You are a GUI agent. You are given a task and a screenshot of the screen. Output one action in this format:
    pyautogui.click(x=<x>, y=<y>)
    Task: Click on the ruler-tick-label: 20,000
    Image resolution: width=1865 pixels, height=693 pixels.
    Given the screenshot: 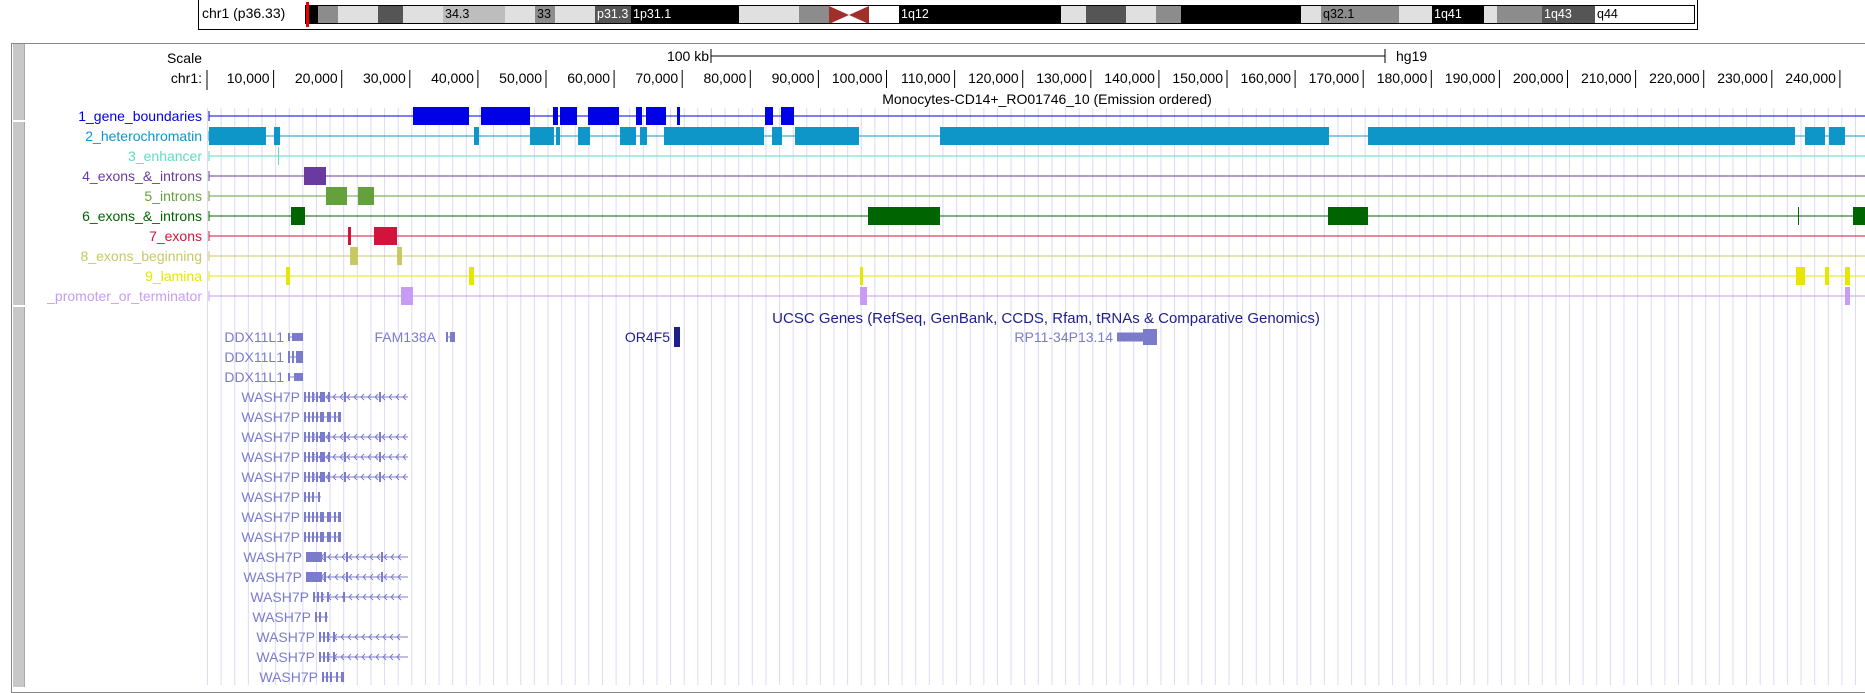 What is the action you would take?
    pyautogui.click(x=316, y=78)
    